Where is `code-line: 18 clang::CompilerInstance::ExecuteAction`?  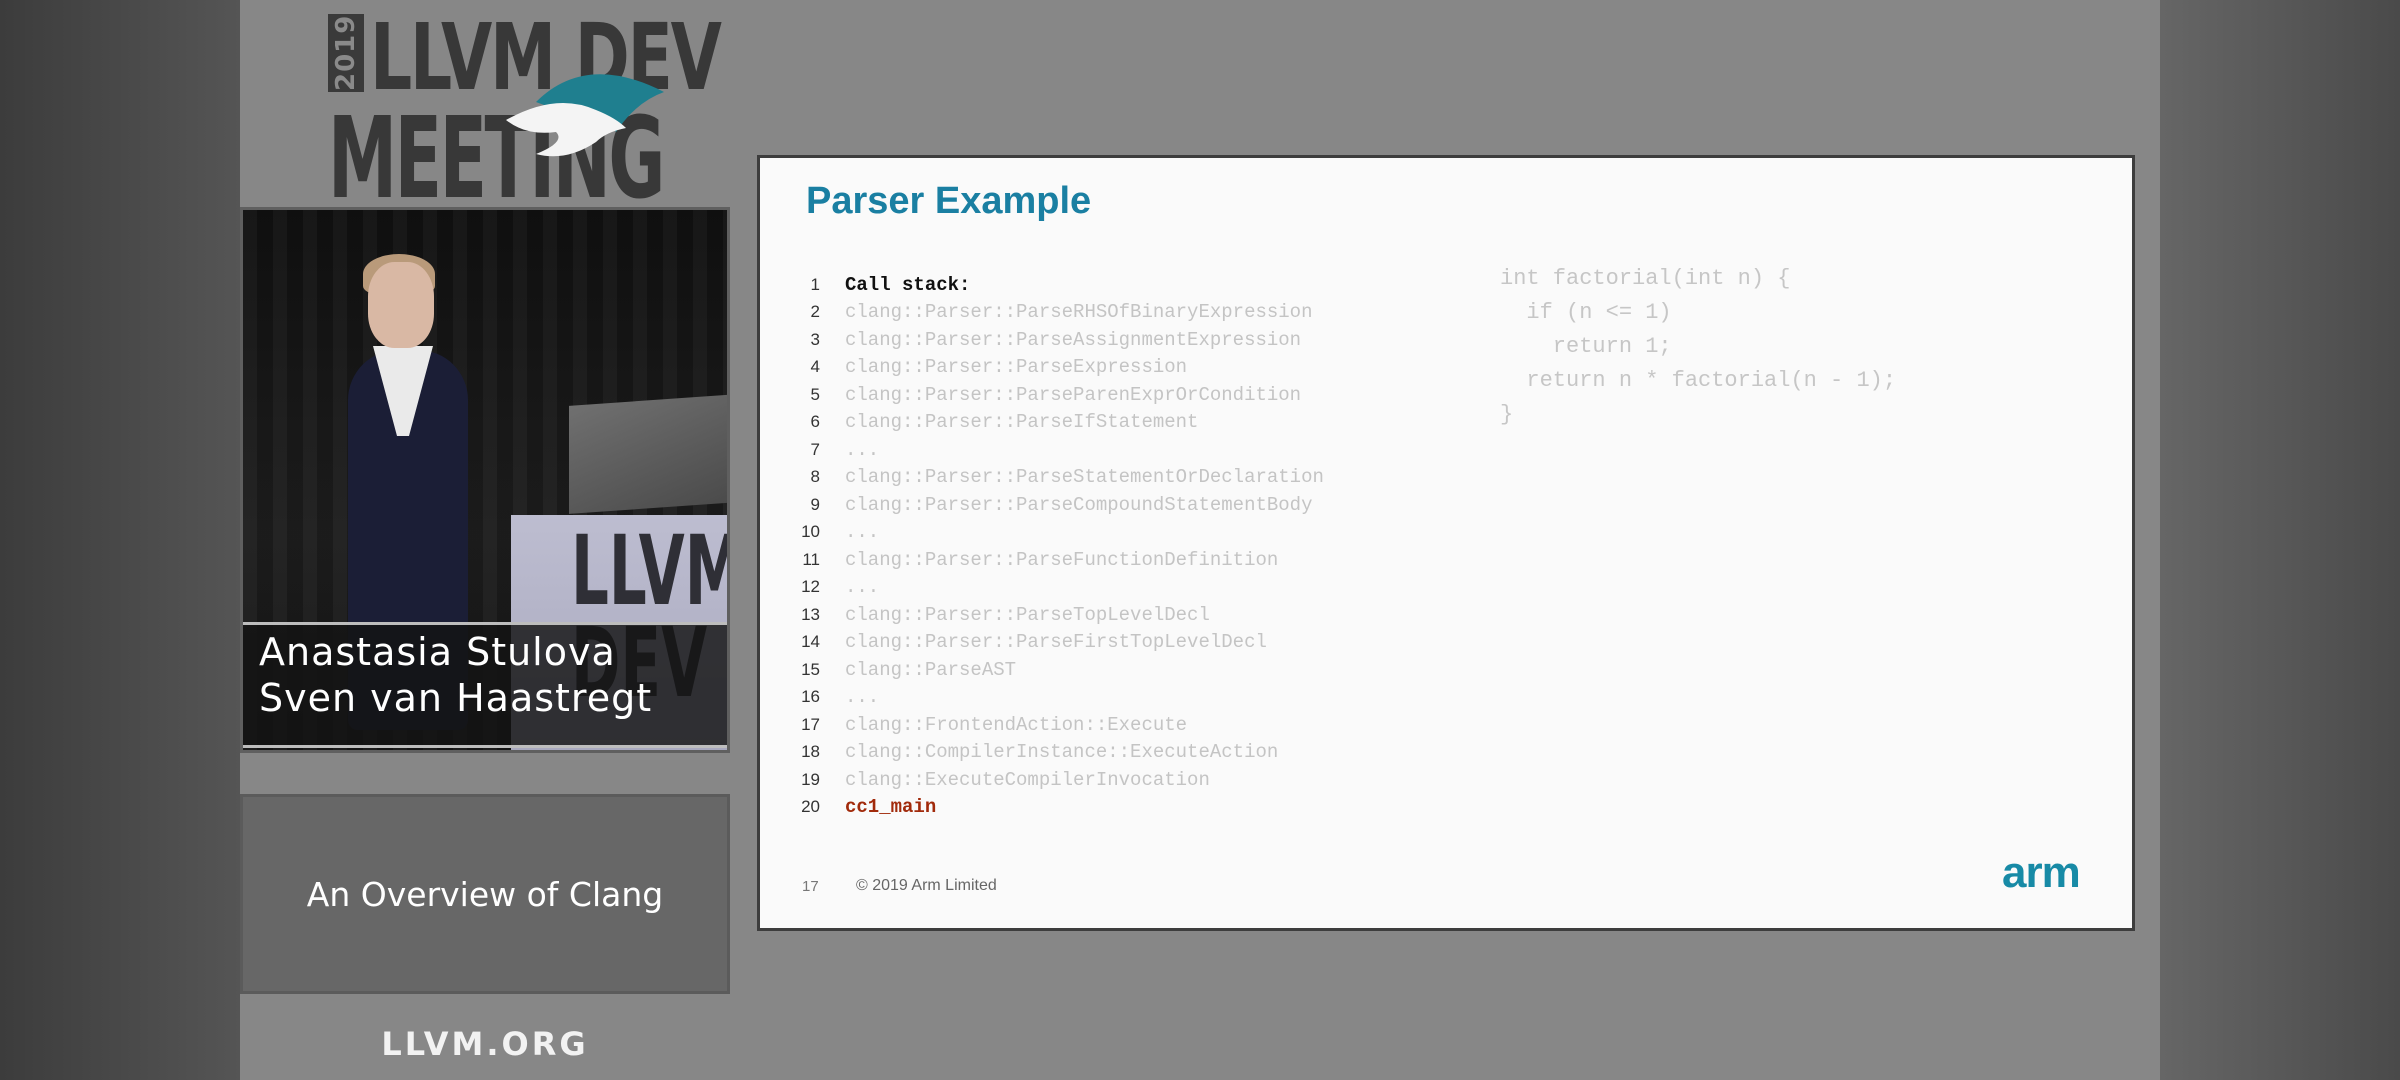
code-line: 18 clang::CompilerInstance::ExecuteAction is located at coordinates (1108, 753).